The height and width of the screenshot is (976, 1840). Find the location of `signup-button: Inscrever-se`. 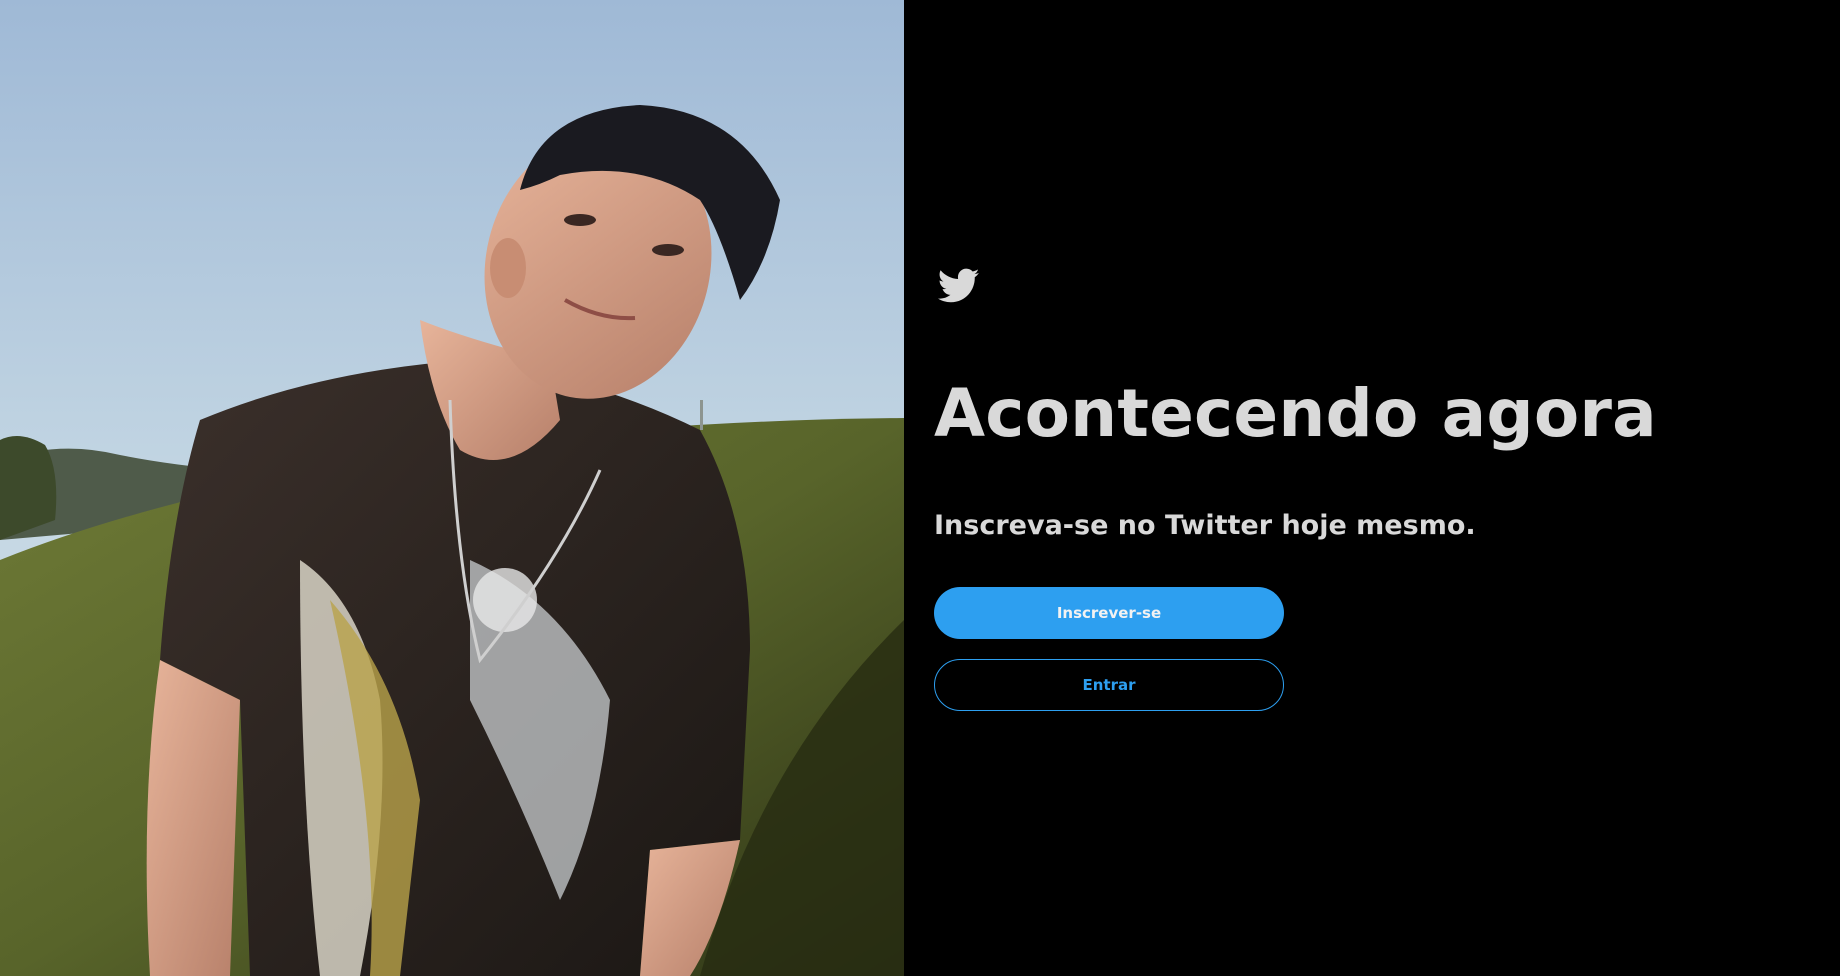

signup-button: Inscrever-se is located at coordinates (1109, 613).